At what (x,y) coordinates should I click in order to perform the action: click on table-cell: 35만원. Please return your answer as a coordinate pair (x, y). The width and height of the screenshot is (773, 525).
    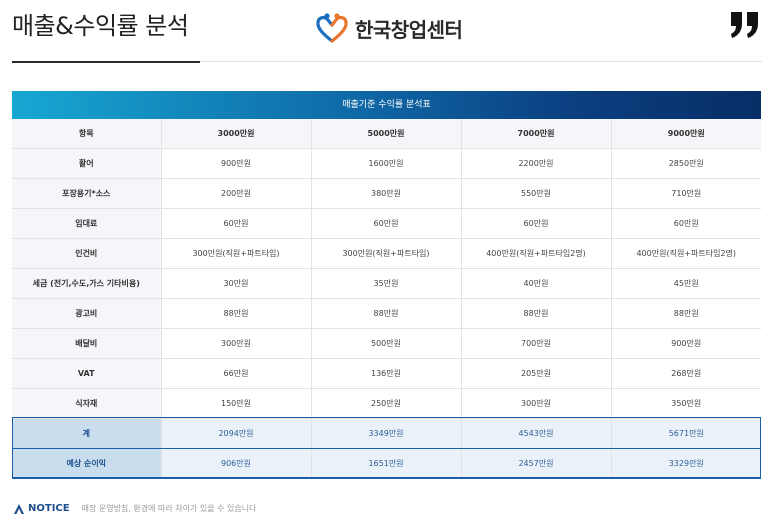
    Looking at the image, I should click on (386, 283).